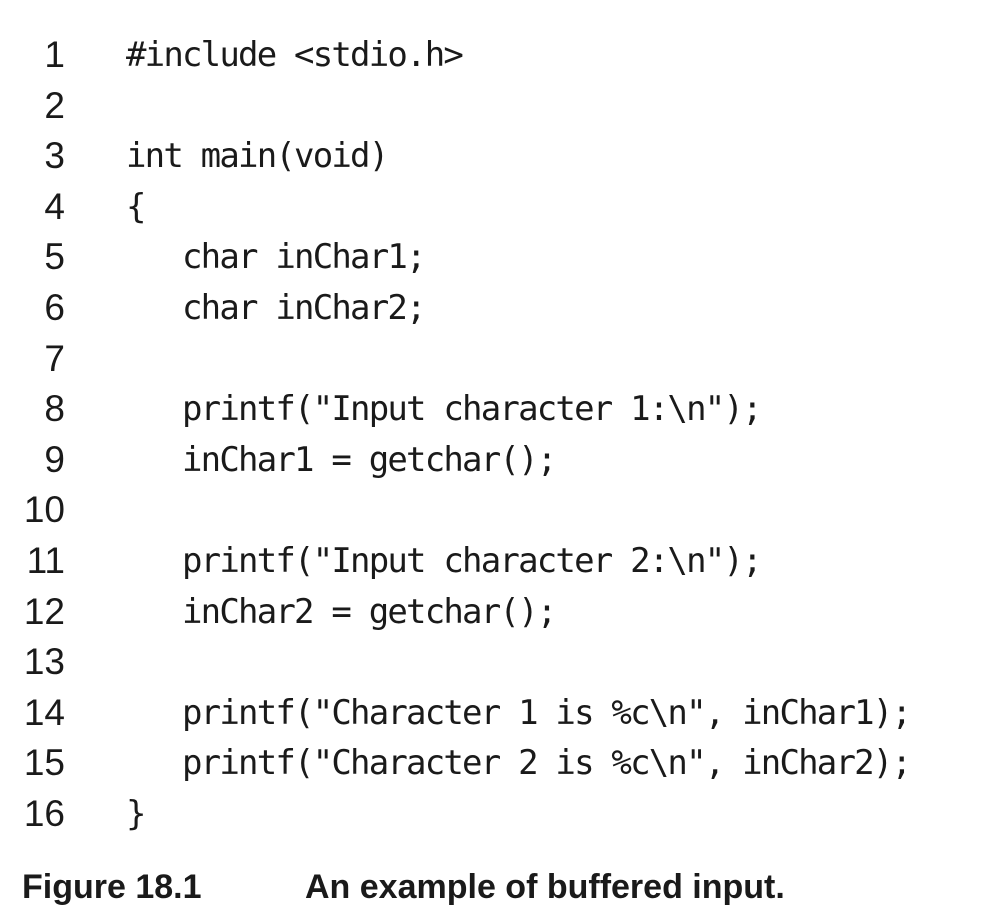 This screenshot has height=924, width=1008. I want to click on code-text: printf("Character 2 is %c\n", inChar2);, so click(519, 763).